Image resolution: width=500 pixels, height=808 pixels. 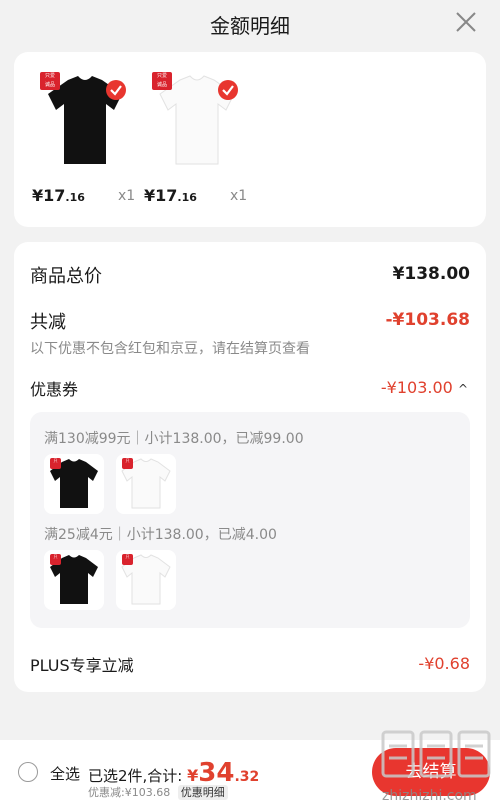 I want to click on close-icon, so click(x=466, y=22).